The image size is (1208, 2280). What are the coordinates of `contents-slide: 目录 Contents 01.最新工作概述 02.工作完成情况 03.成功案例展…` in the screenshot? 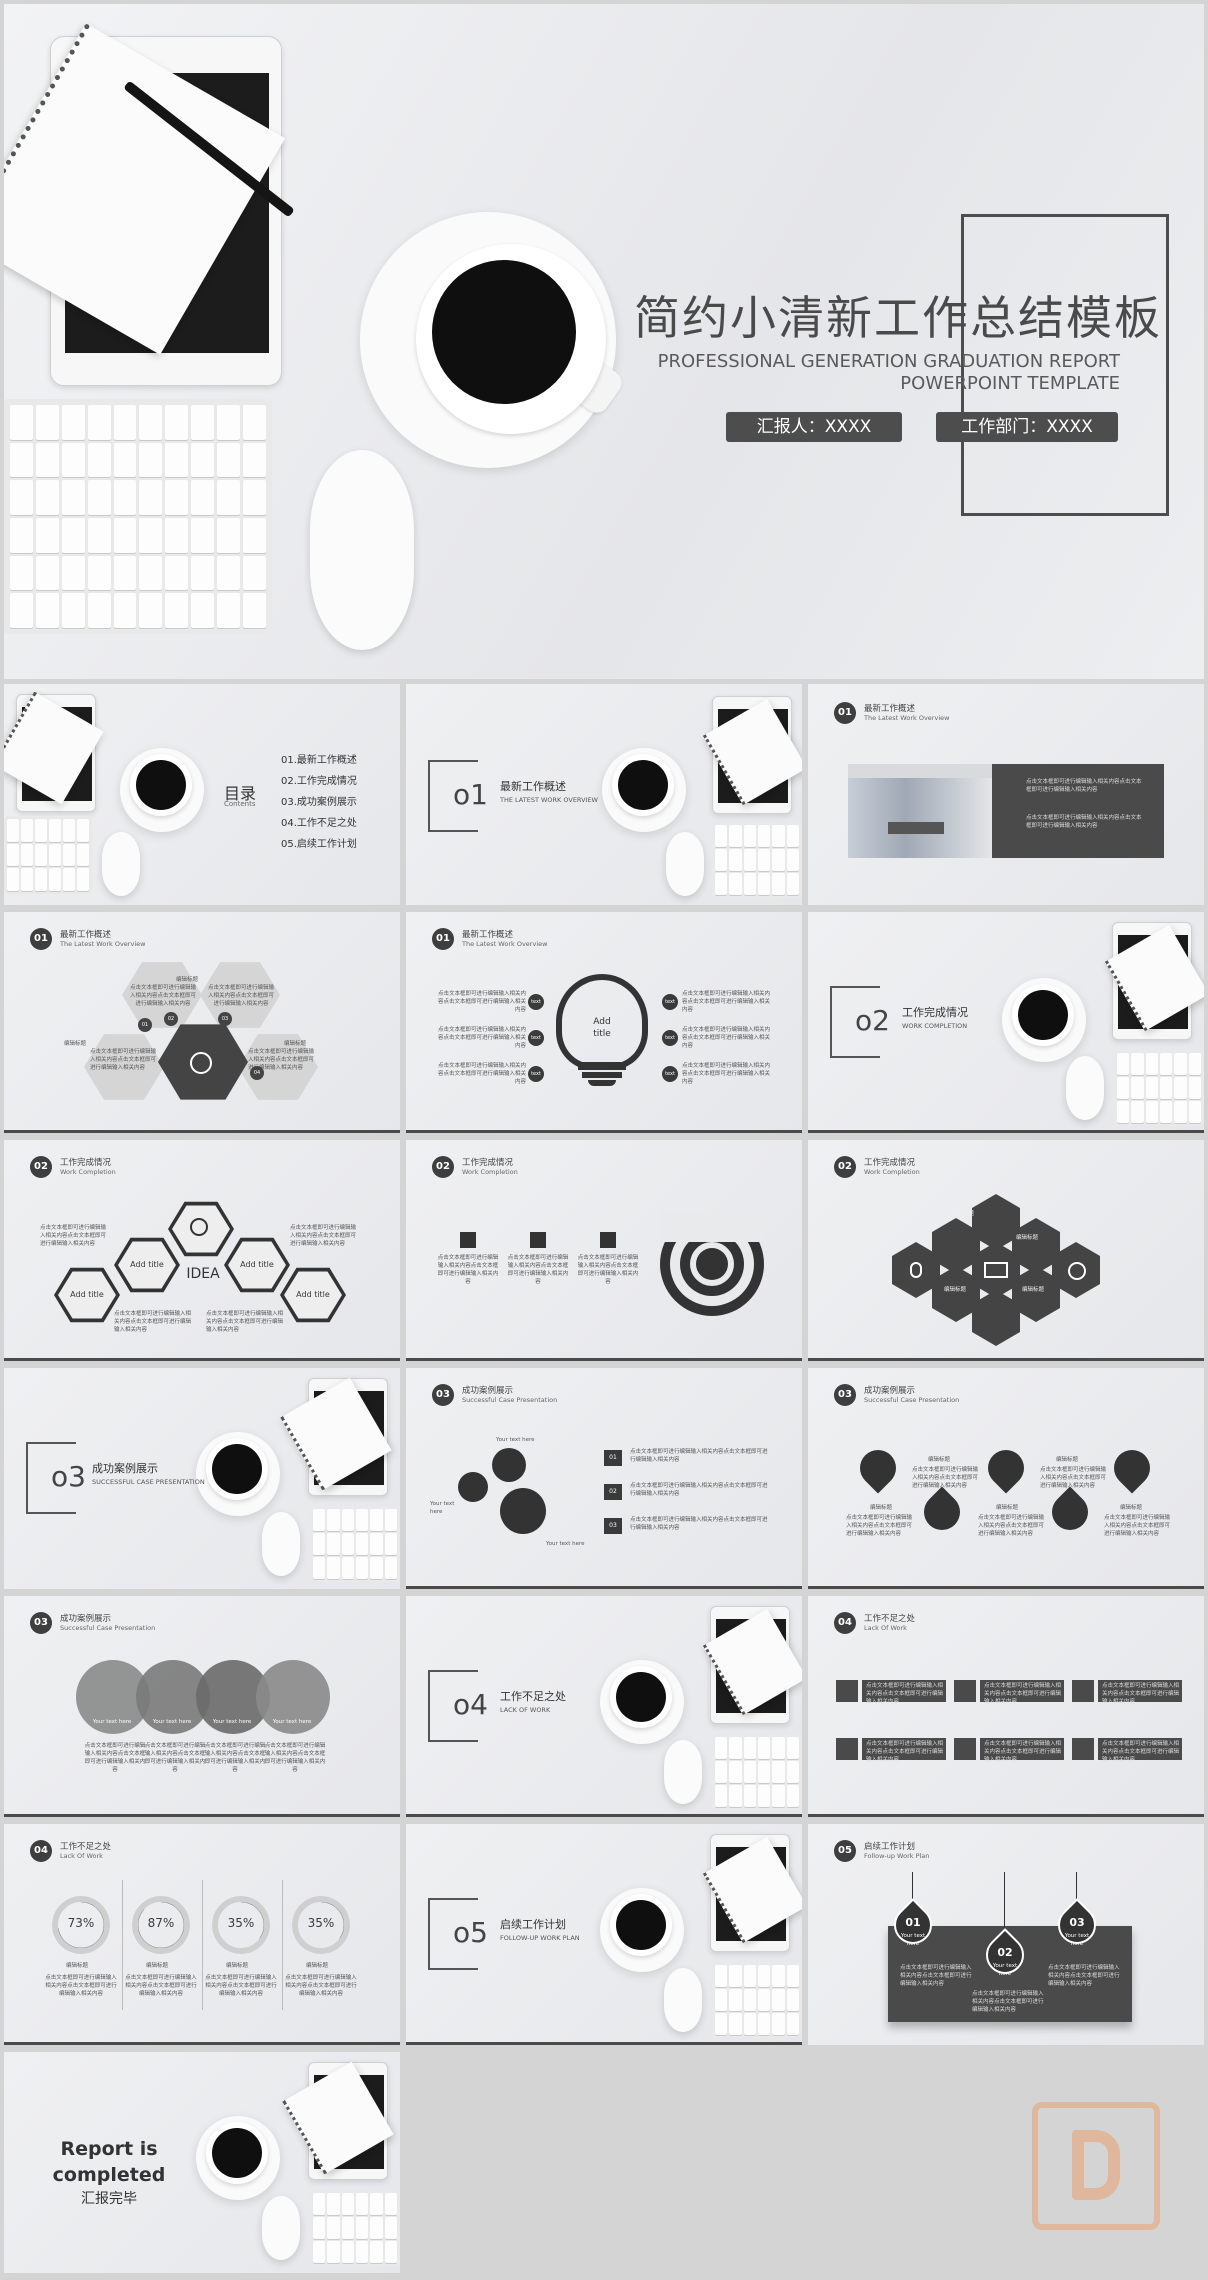 It's located at (202, 794).